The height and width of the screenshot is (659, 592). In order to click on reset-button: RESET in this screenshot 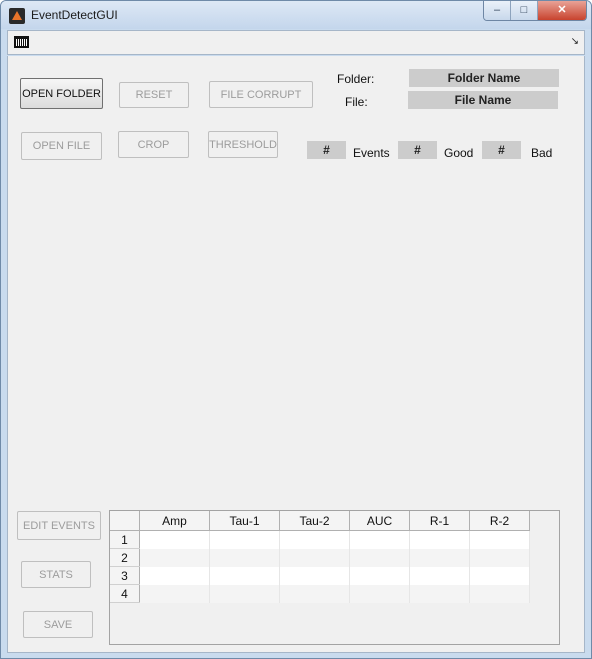, I will do `click(154, 95)`.